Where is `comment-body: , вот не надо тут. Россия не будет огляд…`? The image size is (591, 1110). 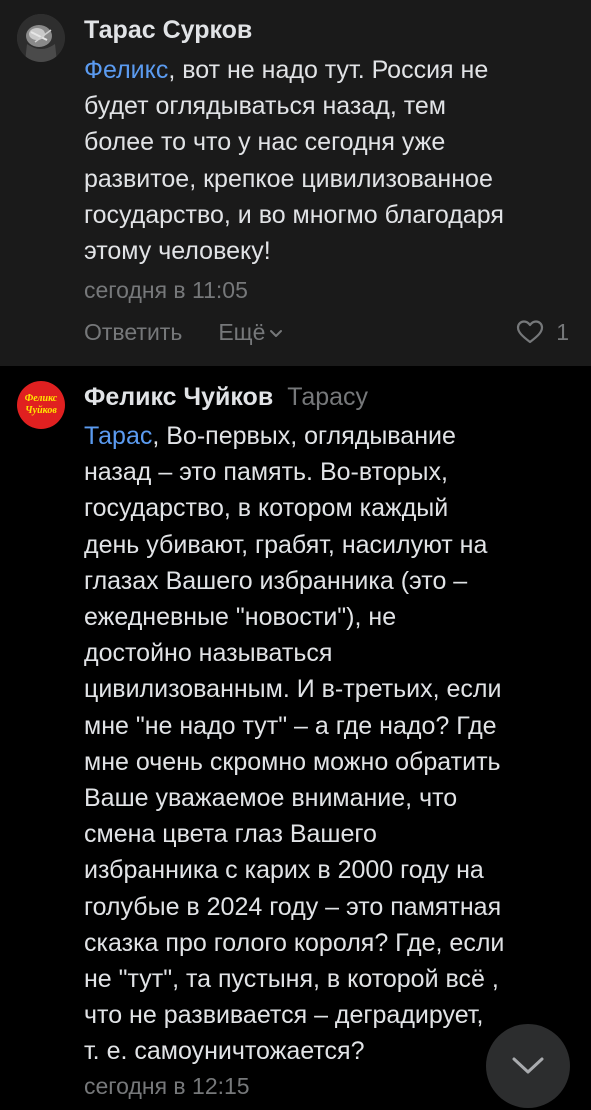 comment-body: , вот не надо тут. Россия не будет огляд… is located at coordinates (294, 161).